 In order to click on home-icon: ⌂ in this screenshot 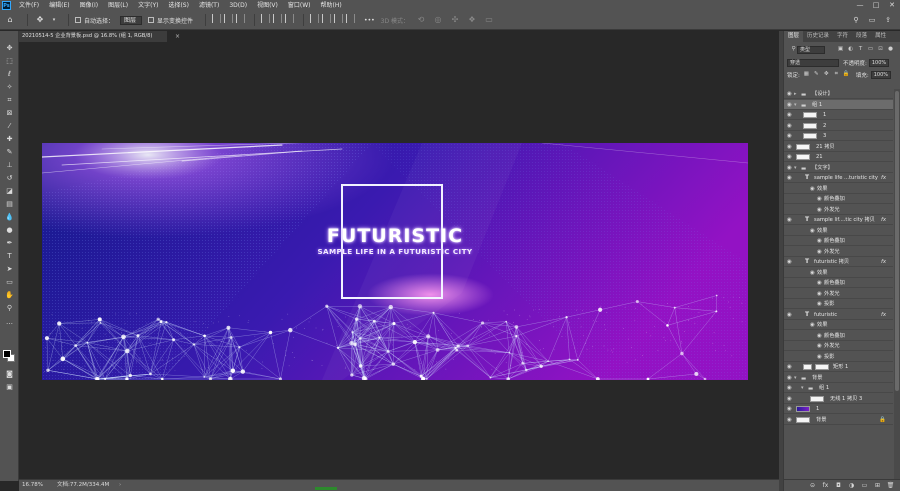, I will do `click(10, 20)`.